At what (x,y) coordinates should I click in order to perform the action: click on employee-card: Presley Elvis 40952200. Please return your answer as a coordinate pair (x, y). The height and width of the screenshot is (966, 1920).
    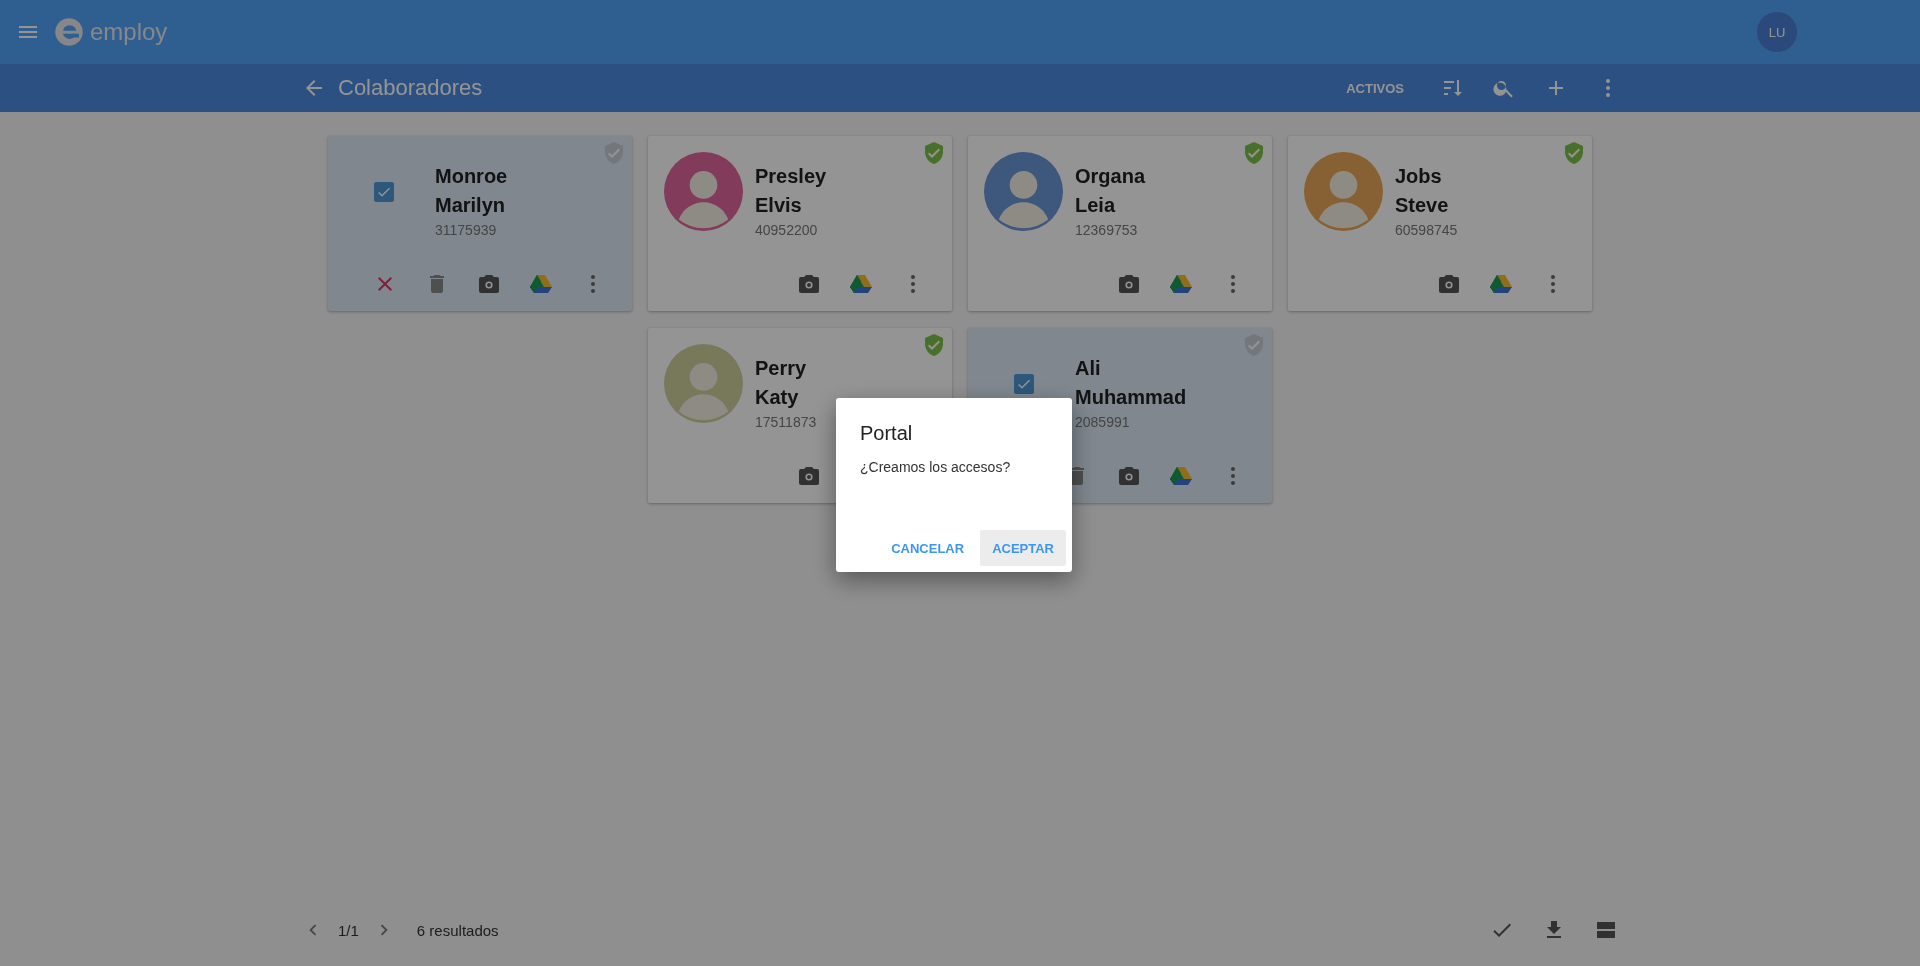
    Looking at the image, I should click on (800, 223).